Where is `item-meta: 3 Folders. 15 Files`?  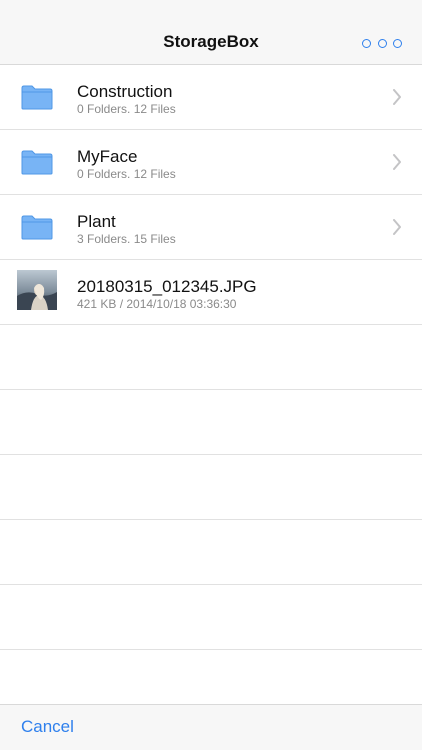 item-meta: 3 Folders. 15 Files is located at coordinates (126, 239).